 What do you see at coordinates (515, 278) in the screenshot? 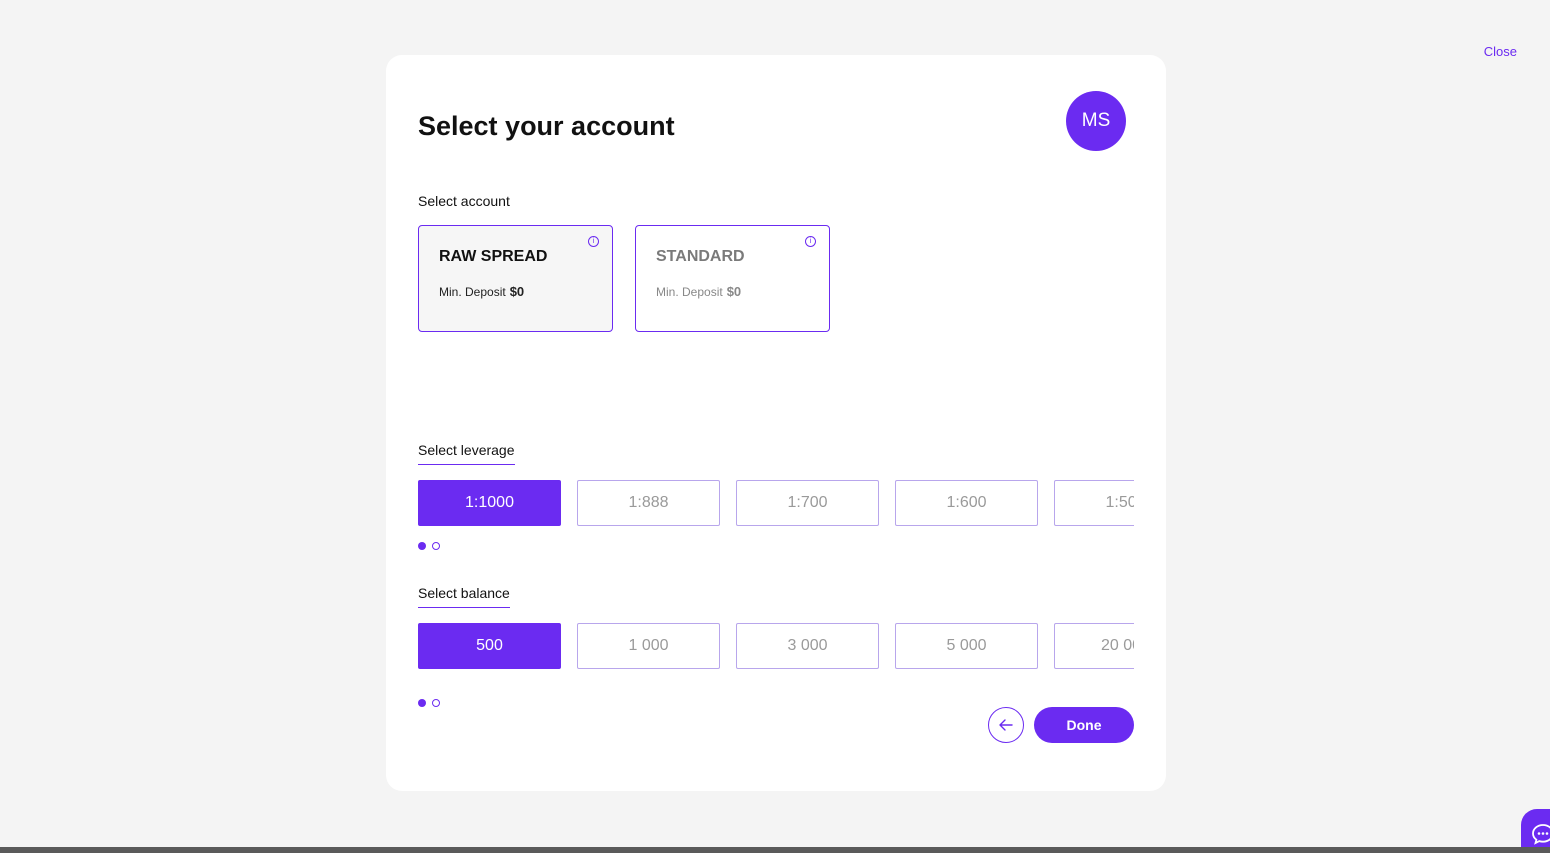
I see `account-card-raw-spread: RAW SPREAD Min. Deposit $0 i` at bounding box center [515, 278].